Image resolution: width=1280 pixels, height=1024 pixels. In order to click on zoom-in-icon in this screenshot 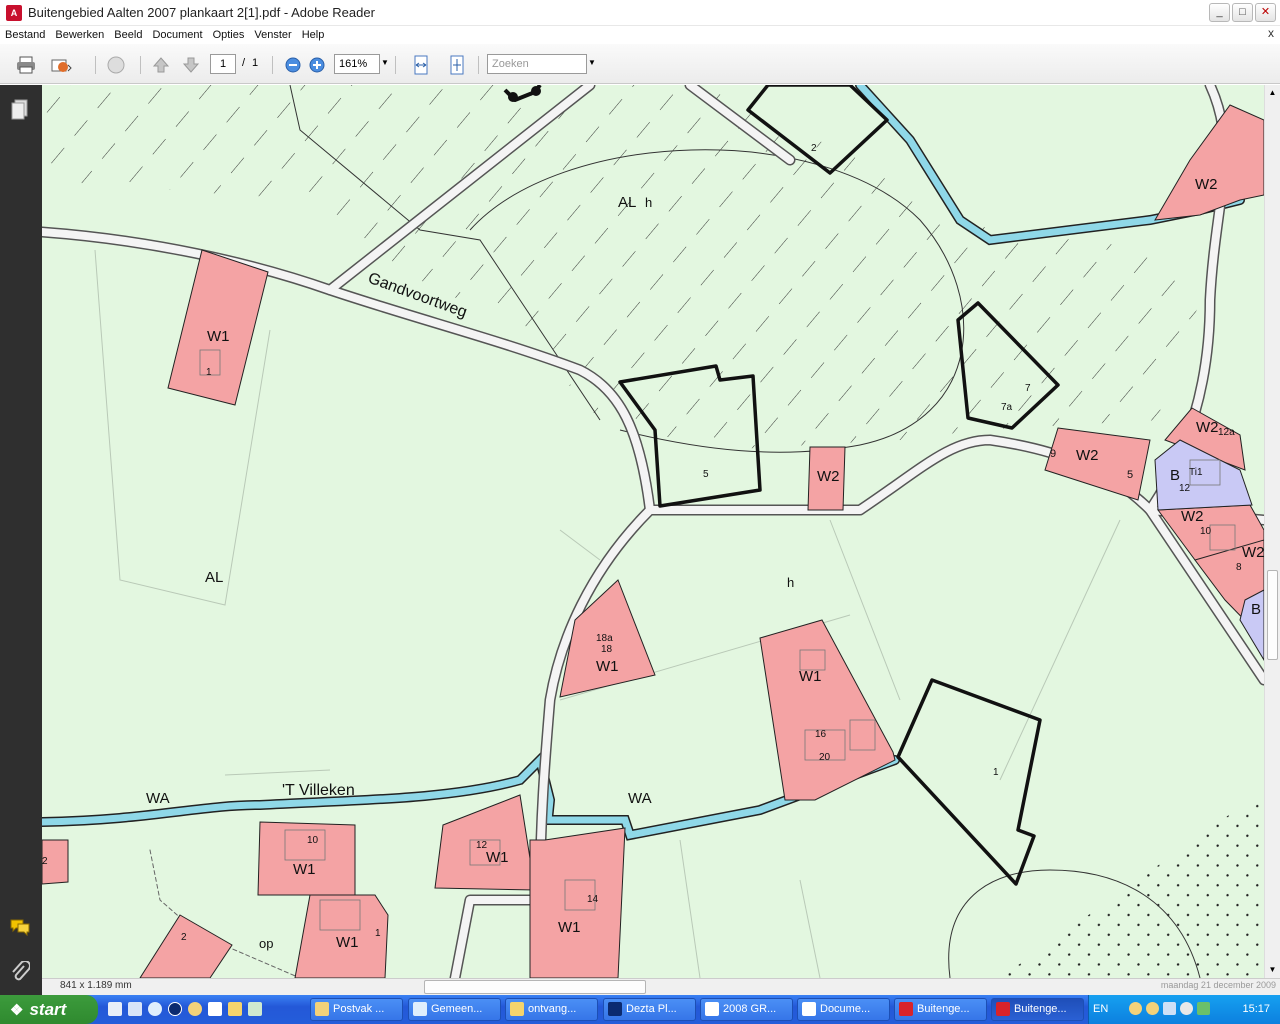, I will do `click(317, 65)`.